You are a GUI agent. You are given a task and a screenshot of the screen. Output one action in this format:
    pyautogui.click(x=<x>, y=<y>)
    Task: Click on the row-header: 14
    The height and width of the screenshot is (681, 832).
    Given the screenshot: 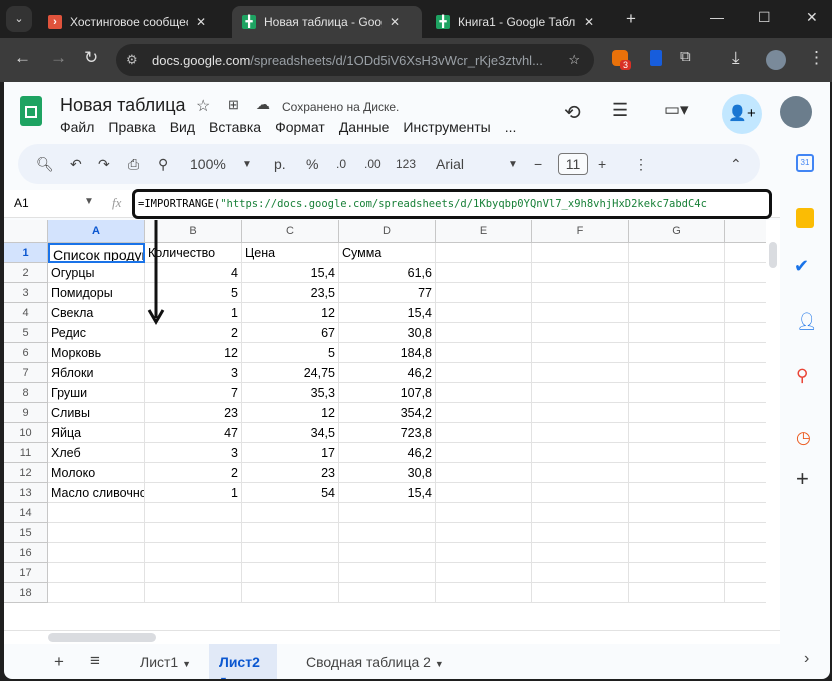 What is the action you would take?
    pyautogui.click(x=26, y=513)
    